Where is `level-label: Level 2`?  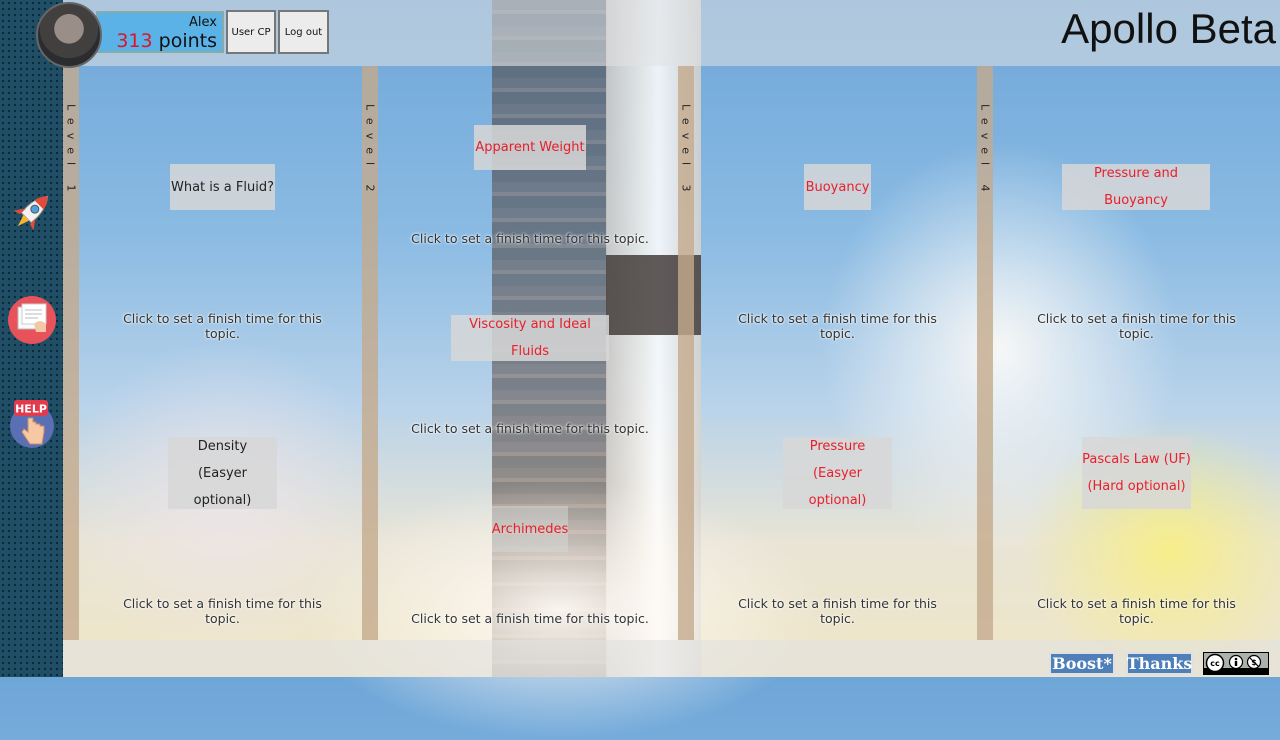 level-label: Level 2 is located at coordinates (370, 152).